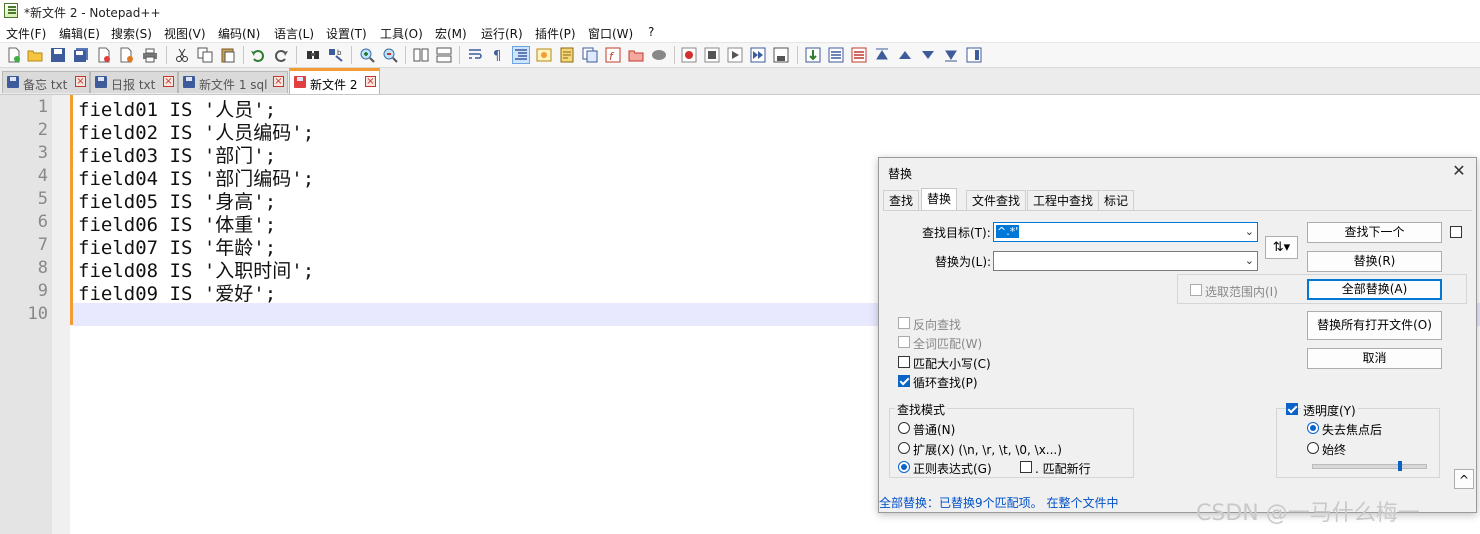 The height and width of the screenshot is (534, 1480). Describe the element at coordinates (281, 55) in the screenshot. I see `redo-icon` at that location.